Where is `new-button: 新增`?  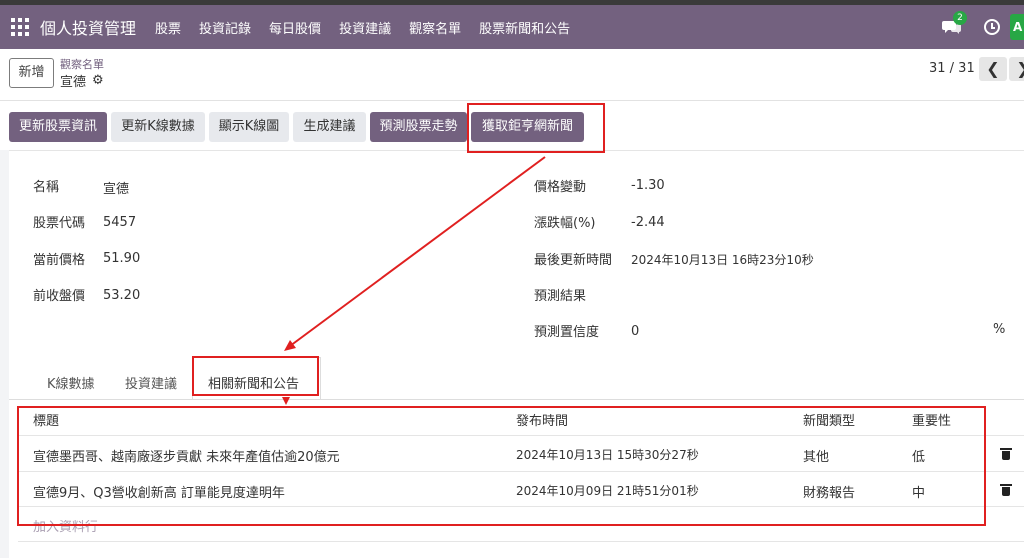 new-button: 新增 is located at coordinates (31, 73).